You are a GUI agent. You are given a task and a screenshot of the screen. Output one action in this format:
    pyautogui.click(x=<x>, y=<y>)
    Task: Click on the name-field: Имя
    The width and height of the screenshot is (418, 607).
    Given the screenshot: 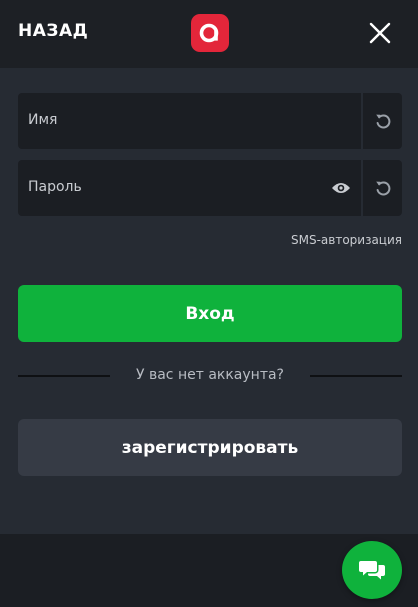 What is the action you would take?
    pyautogui.click(x=210, y=121)
    